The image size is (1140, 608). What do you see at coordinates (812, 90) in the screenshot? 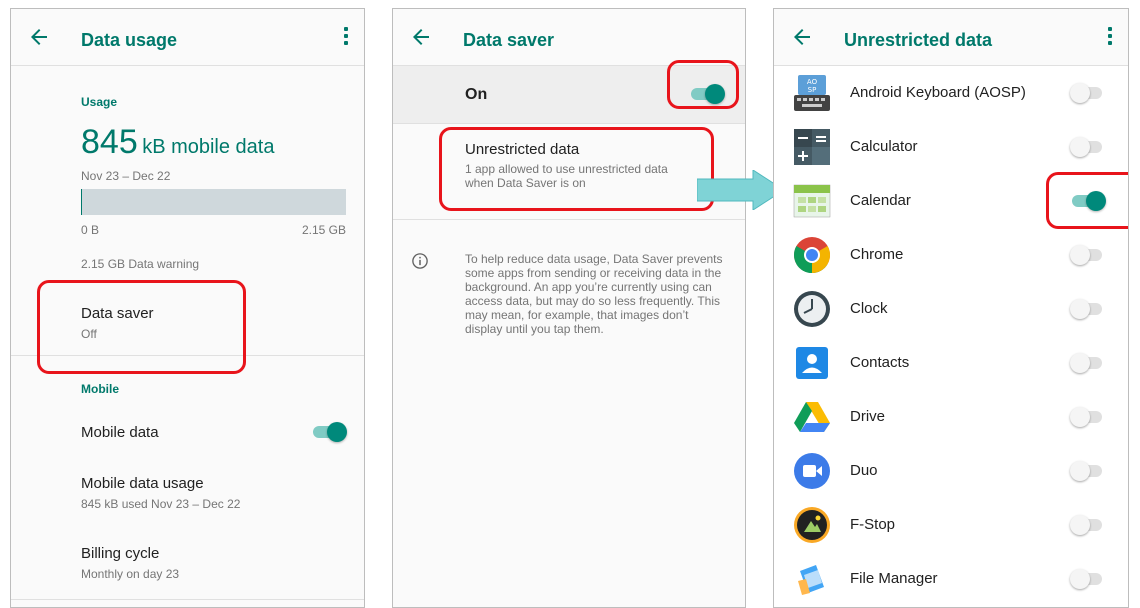
I see `svg-text: SP` at bounding box center [812, 90].